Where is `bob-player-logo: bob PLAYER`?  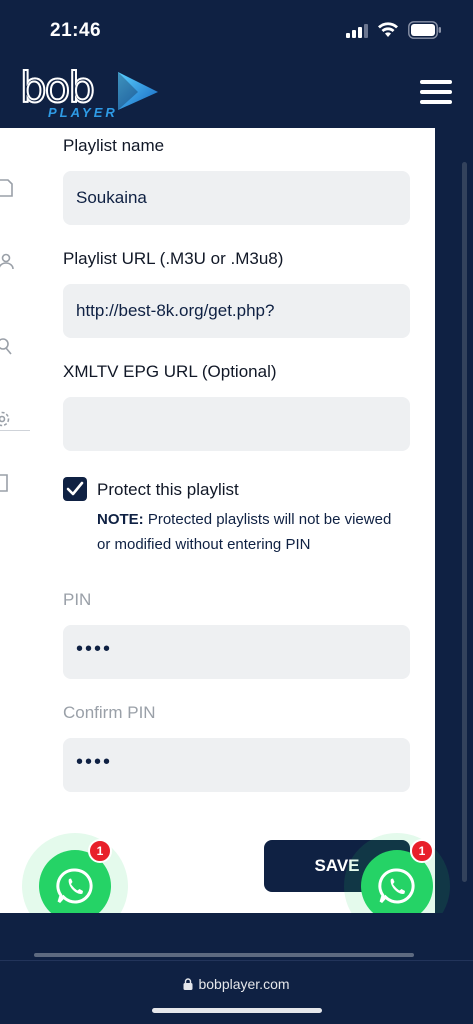 bob-player-logo: bob PLAYER is located at coordinates (89, 93).